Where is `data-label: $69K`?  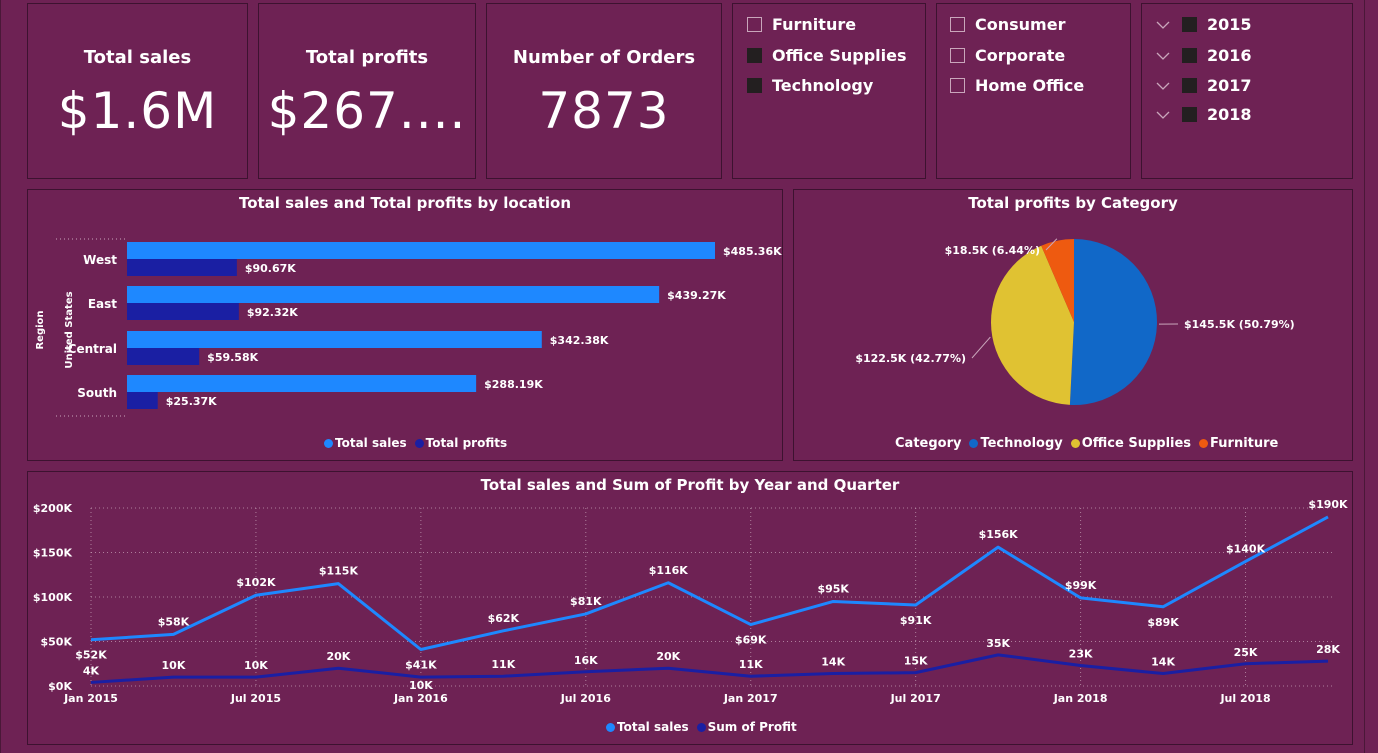
data-label: $69K is located at coordinates (751, 640).